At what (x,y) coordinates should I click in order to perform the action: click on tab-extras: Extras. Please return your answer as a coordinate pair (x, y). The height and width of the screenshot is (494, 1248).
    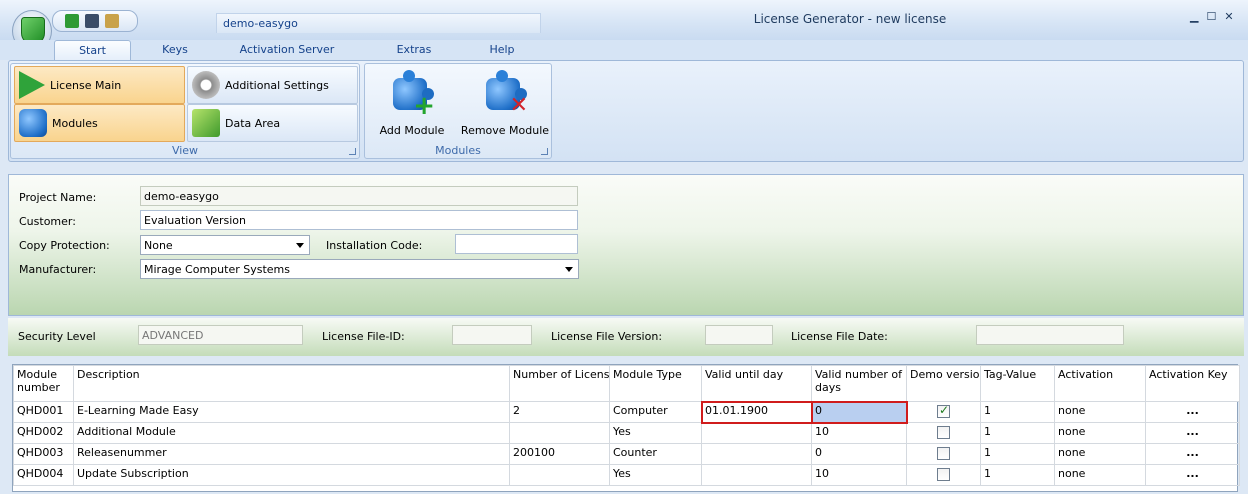
    Looking at the image, I should click on (414, 50).